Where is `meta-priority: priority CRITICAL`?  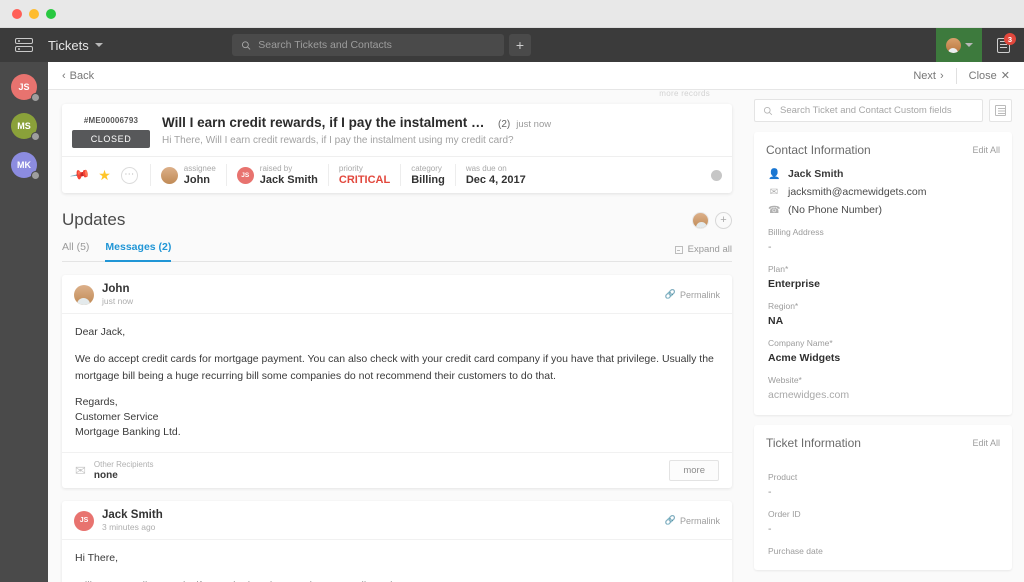 meta-priority: priority CRITICAL is located at coordinates (363, 175).